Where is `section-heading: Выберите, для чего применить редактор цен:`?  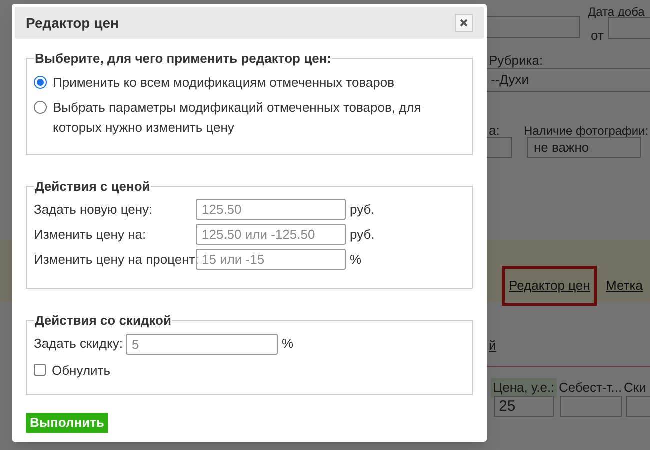
section-heading: Выберите, для чего применить редактор цен: is located at coordinates (183, 59).